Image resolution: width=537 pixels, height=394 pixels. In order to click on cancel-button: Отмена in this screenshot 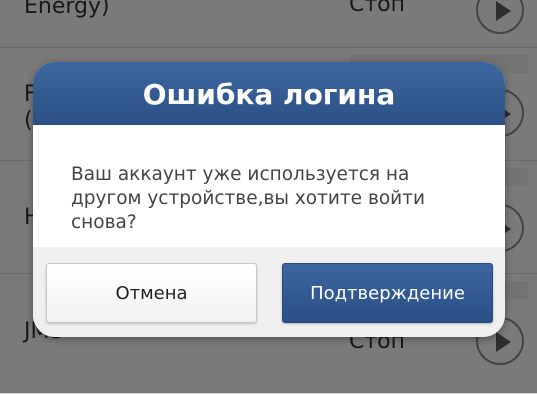, I will do `click(151, 293)`.